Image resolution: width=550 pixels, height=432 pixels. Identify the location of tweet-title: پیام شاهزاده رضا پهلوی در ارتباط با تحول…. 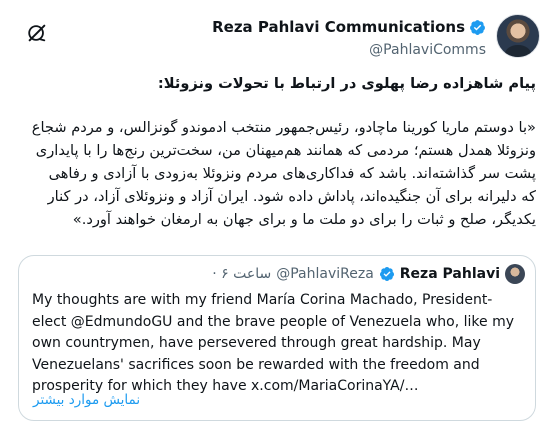
(346, 83).